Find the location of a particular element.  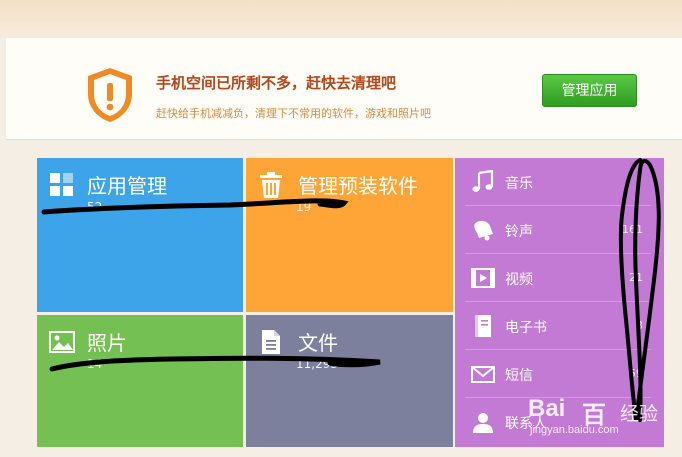

media-item-sms: 短信 59 is located at coordinates (558, 374).